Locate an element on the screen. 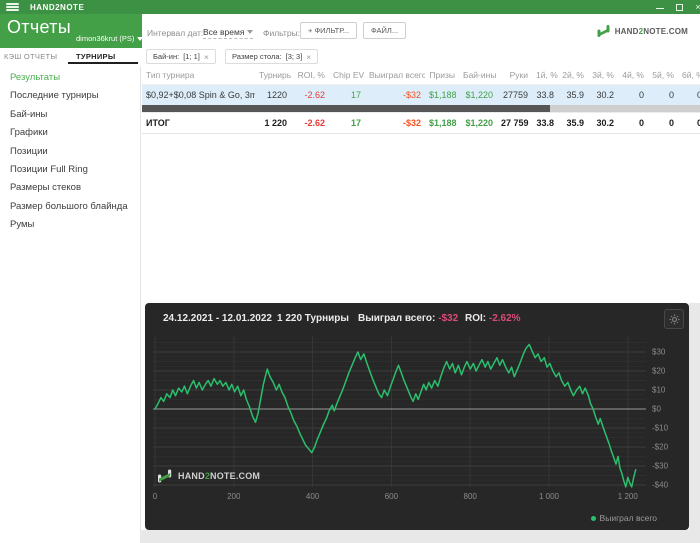 This screenshot has height=543, width=700. header-cell-tournaments: Турниры is located at coordinates (273, 75).